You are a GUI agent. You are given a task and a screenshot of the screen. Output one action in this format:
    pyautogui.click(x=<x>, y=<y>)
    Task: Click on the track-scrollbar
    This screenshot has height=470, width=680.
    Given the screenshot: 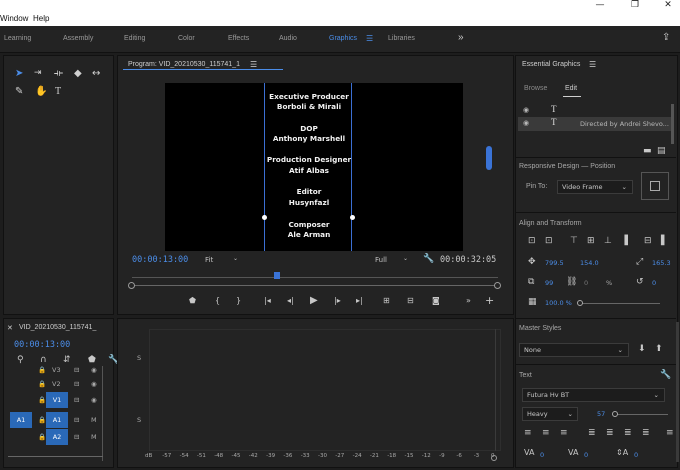 What is the action you would take?
    pyautogui.click(x=104, y=413)
    